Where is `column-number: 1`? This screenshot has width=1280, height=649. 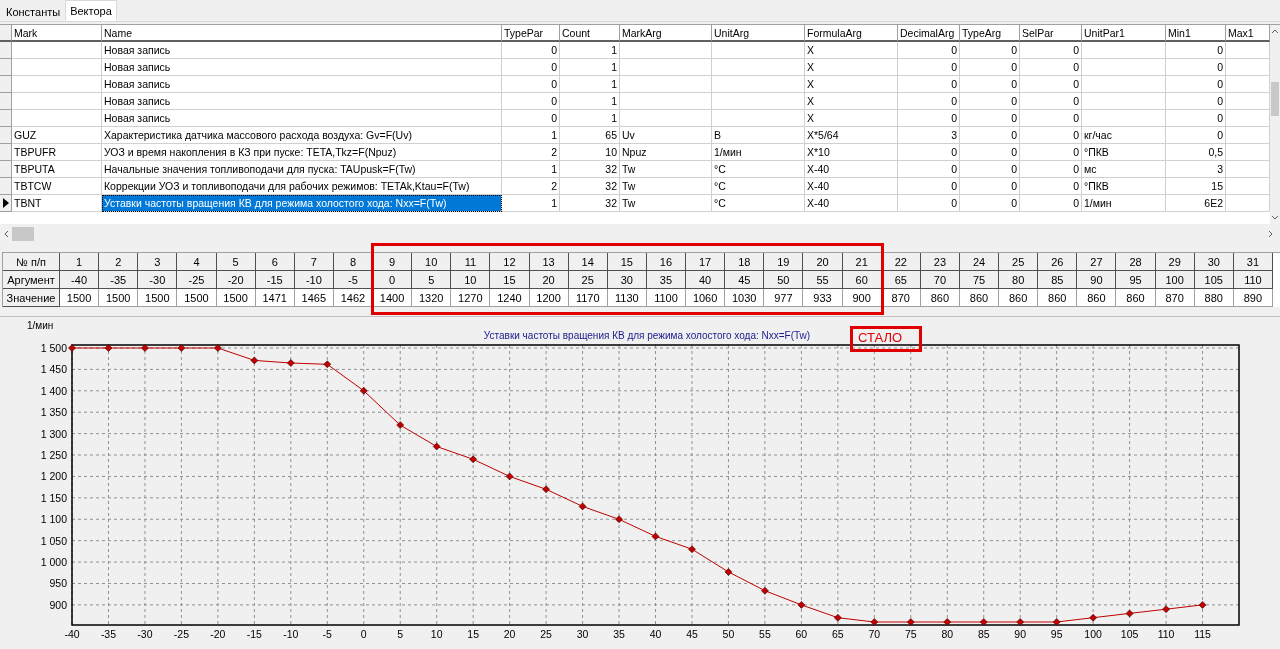
column-number: 1 is located at coordinates (80, 262).